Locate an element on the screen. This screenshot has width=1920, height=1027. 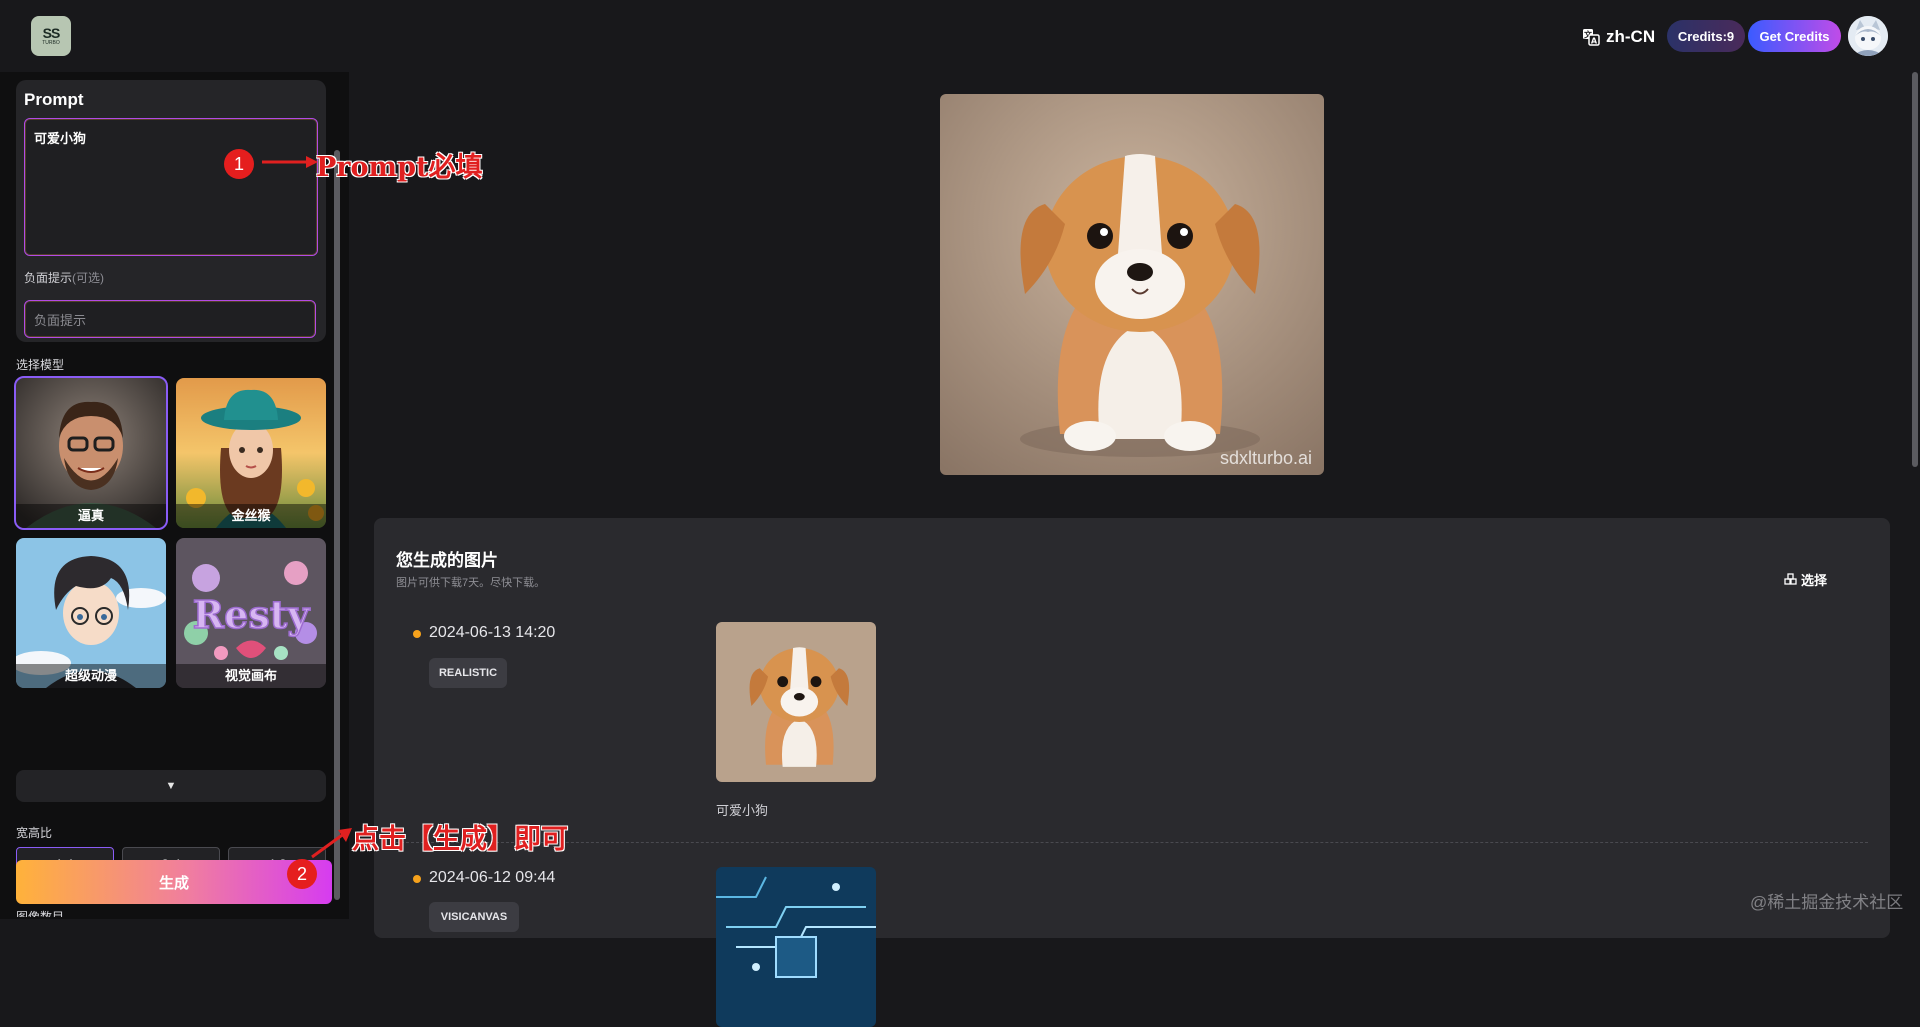
annotation-arrows is located at coordinates (307, 507).